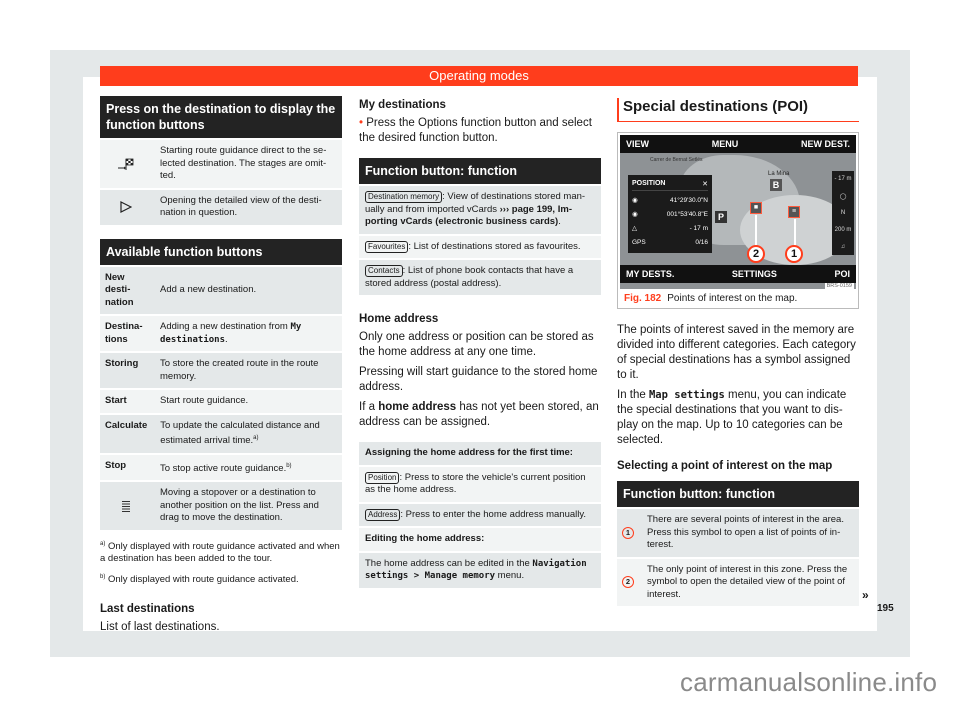 The height and width of the screenshot is (708, 960). I want to click on settings-button: SETTINGS, so click(754, 274).